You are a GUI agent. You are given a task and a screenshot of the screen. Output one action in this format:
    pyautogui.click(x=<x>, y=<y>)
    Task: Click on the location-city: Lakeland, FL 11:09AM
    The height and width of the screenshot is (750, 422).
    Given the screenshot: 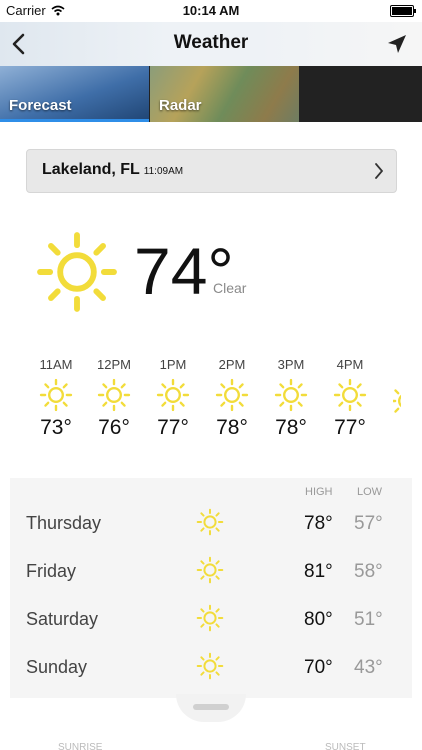 What is the action you would take?
    pyautogui.click(x=112, y=170)
    